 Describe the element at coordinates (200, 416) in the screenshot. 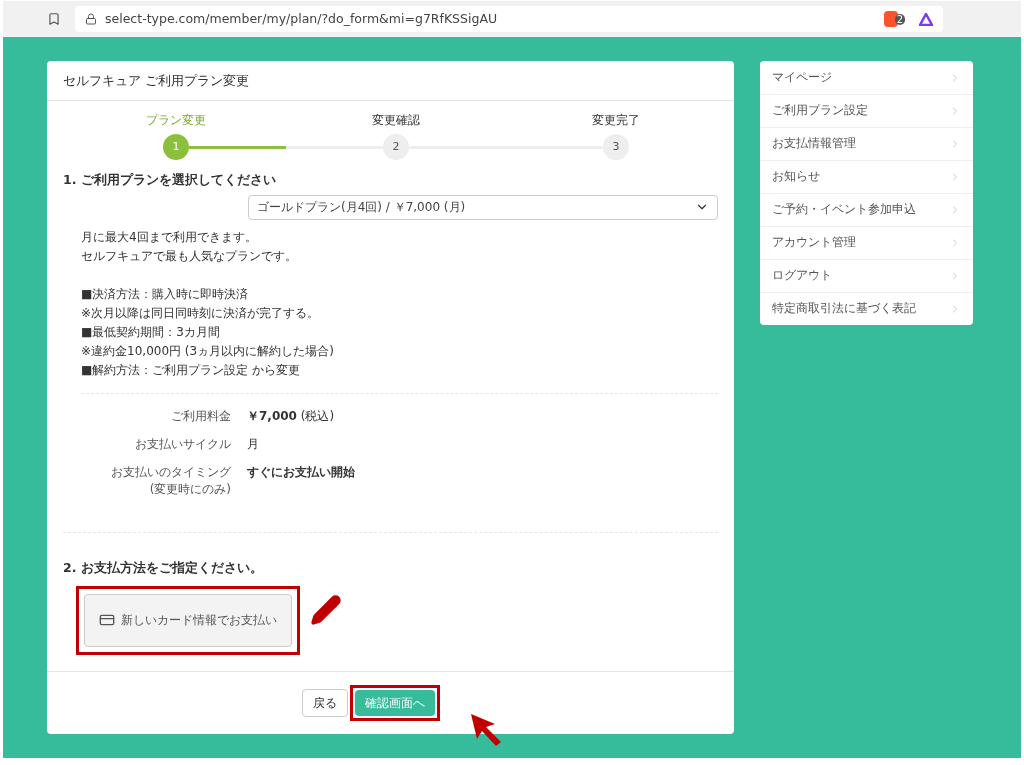

I see `detail-label: ご利用料金` at that location.